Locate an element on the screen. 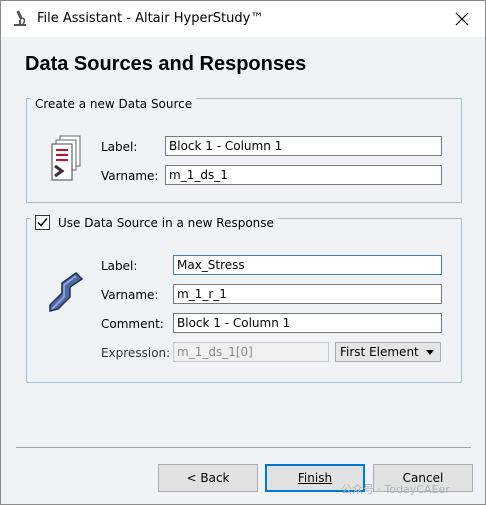  page-header: Data Sources and Responses is located at coordinates (243, 63).